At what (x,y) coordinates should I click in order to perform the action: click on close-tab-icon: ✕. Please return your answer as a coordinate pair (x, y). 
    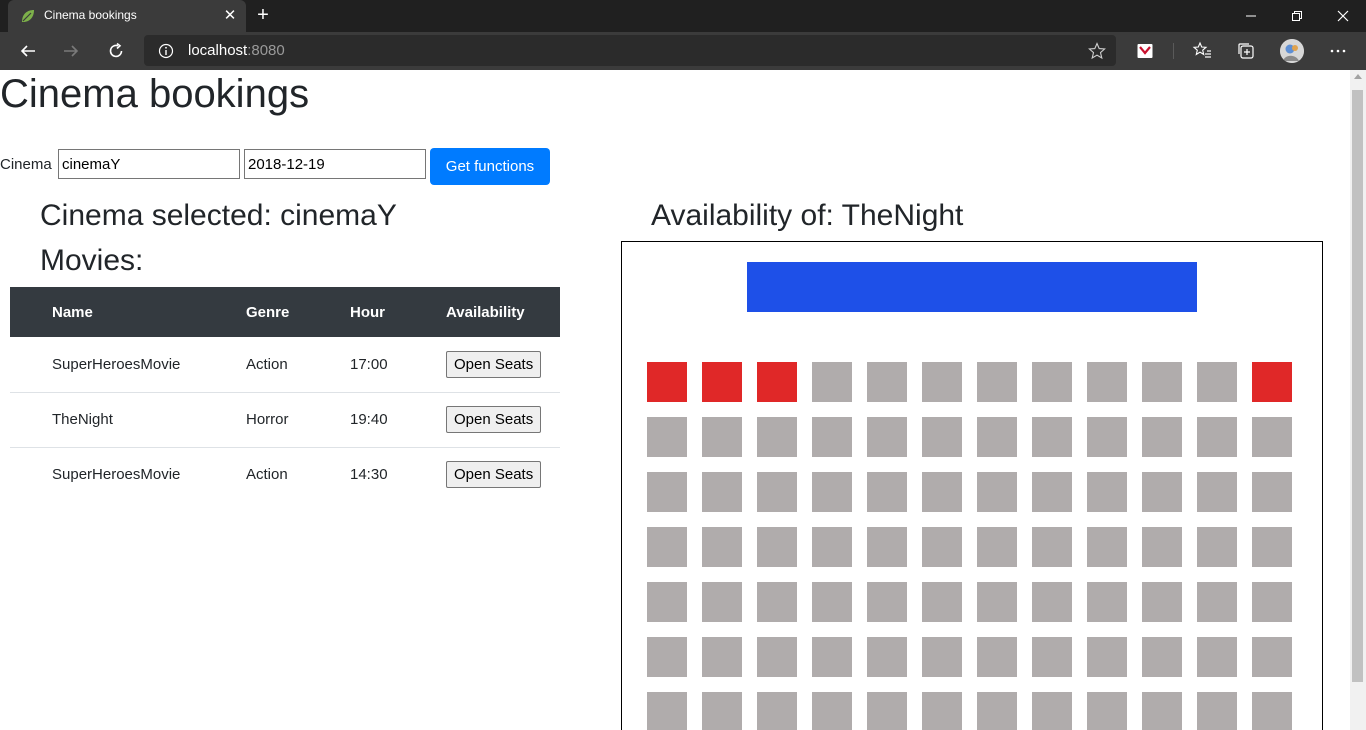
    Looking at the image, I should click on (230, 16).